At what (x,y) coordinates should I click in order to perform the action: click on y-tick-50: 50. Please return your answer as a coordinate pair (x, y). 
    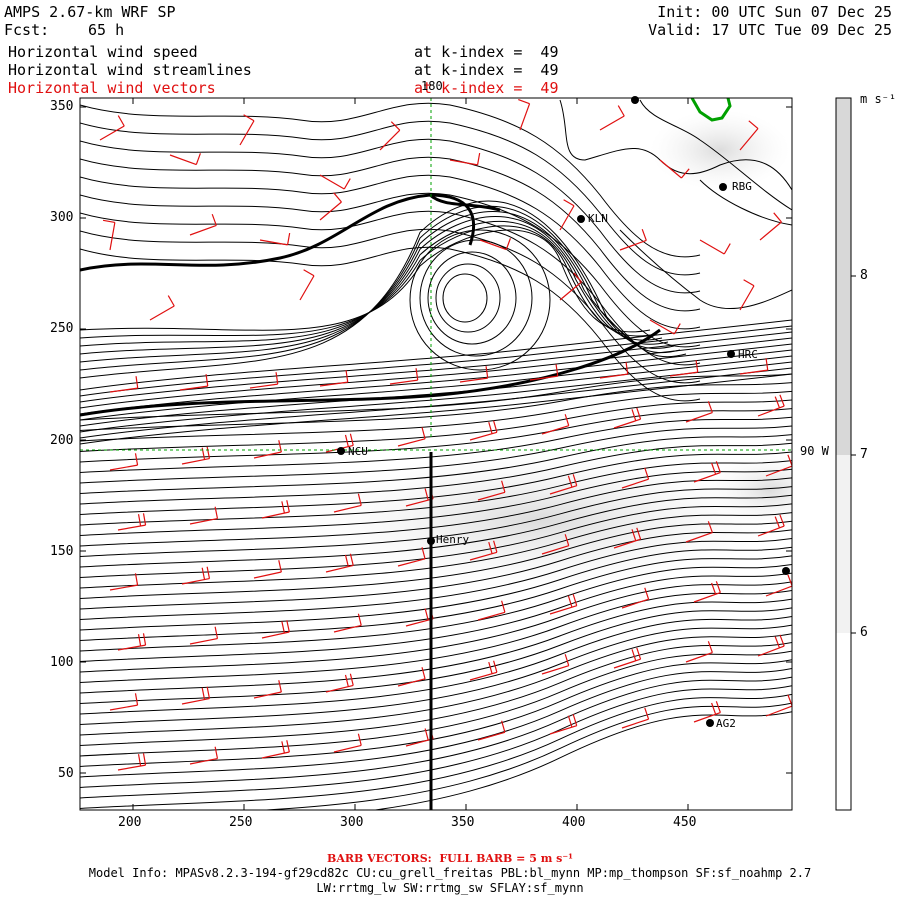
    Looking at the image, I should click on (66, 773).